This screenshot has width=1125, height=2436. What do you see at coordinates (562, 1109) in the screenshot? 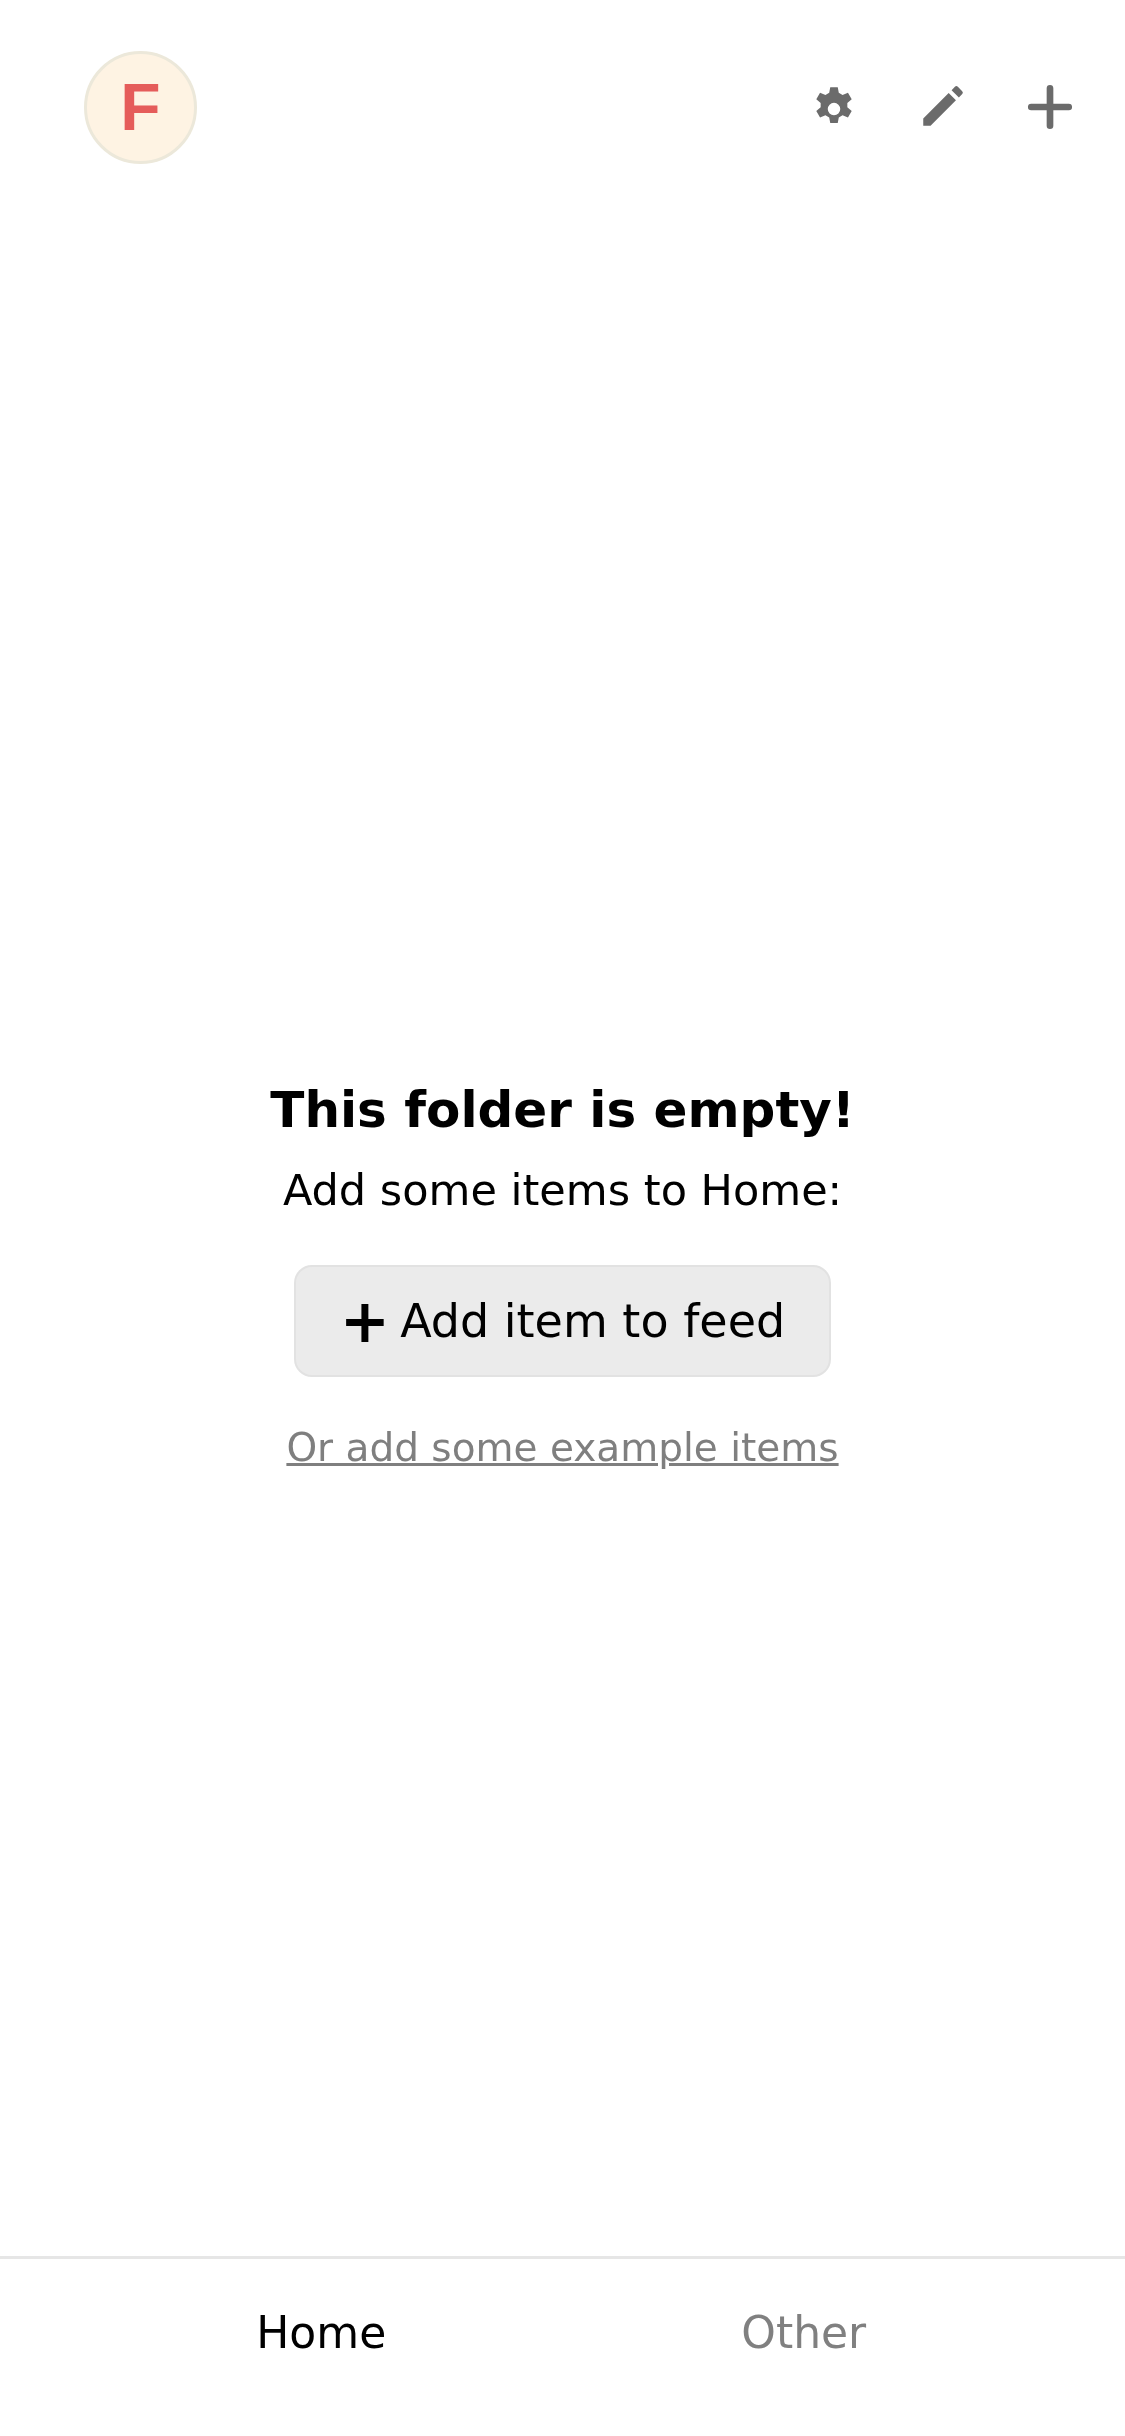
I see `empty-title: This folder is empty!` at bounding box center [562, 1109].